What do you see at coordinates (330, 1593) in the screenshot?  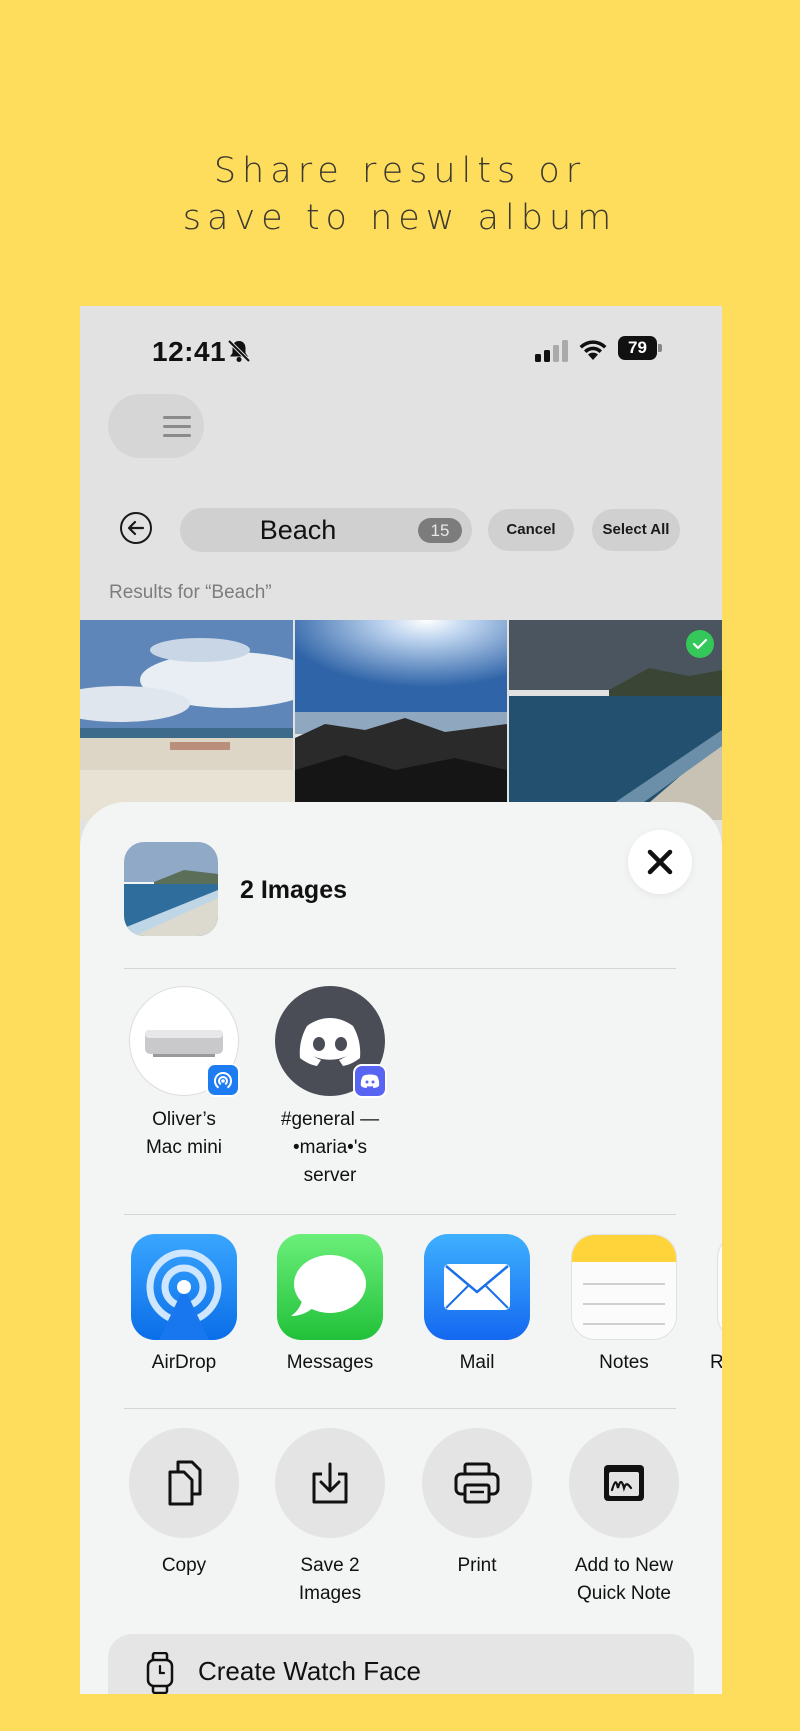 I see `action-label-line-2: Images` at bounding box center [330, 1593].